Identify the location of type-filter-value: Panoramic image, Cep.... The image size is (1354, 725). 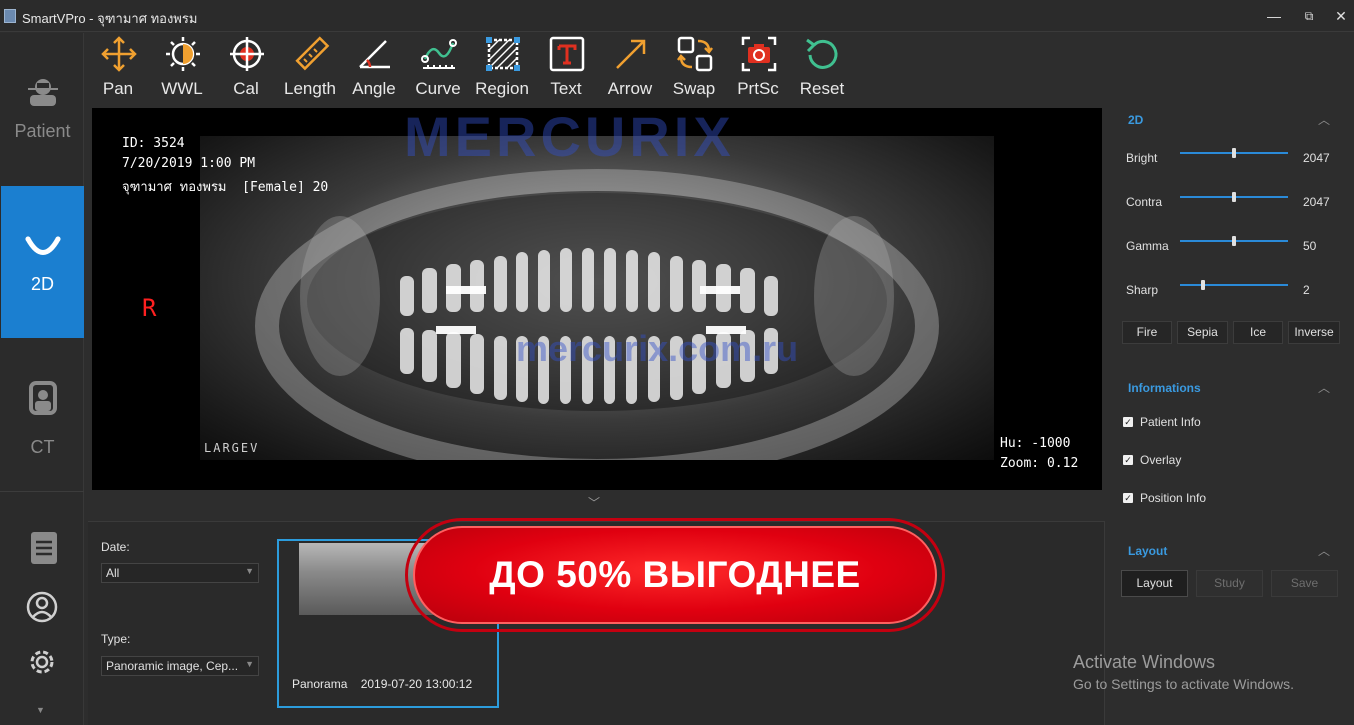
(172, 666).